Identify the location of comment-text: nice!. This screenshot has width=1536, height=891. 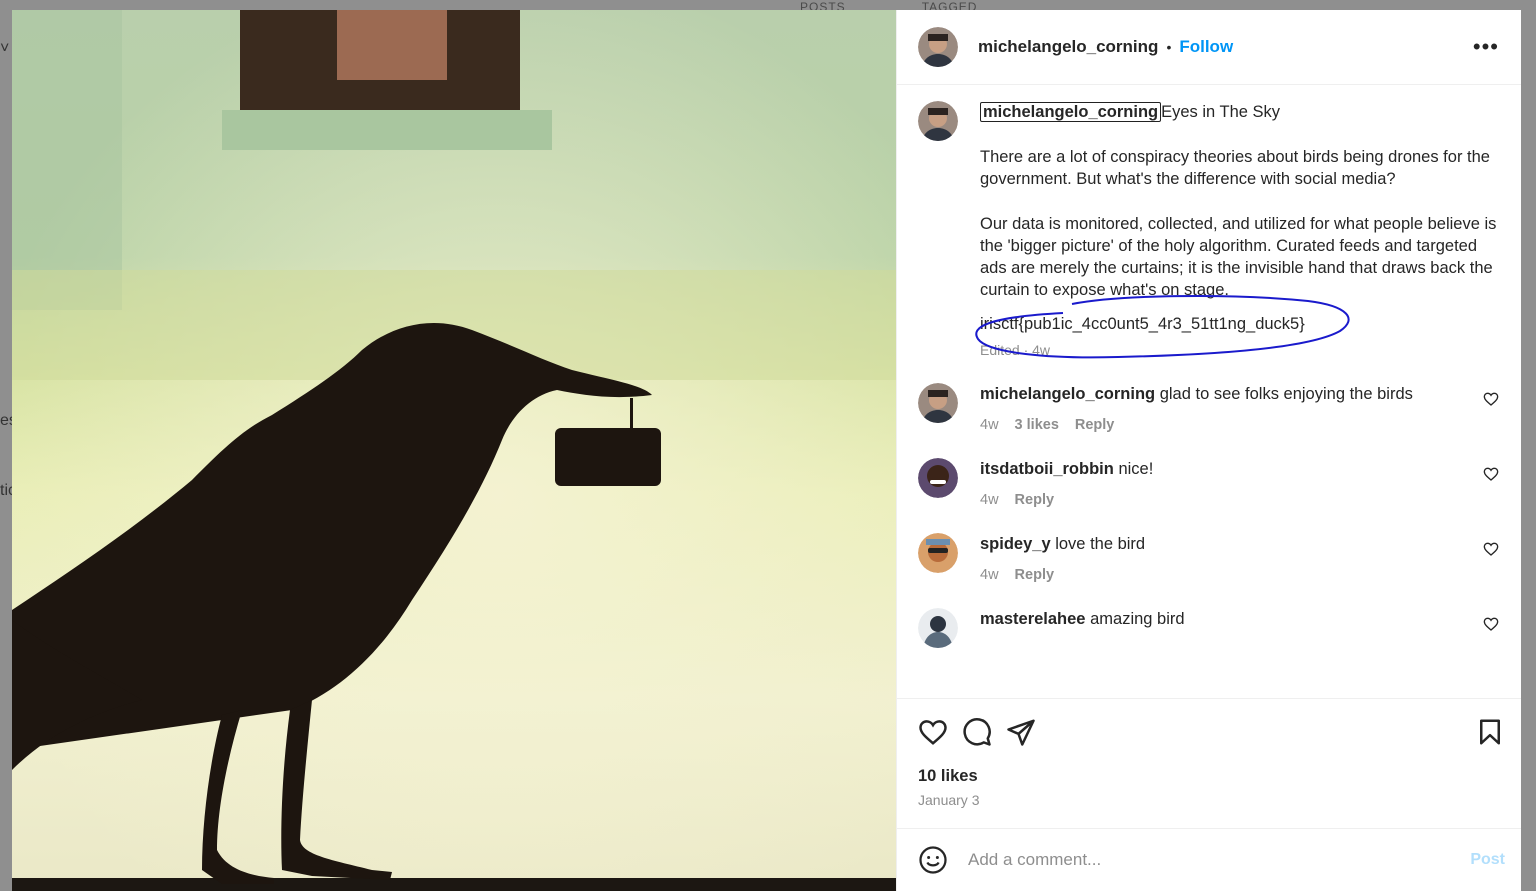
(1136, 469).